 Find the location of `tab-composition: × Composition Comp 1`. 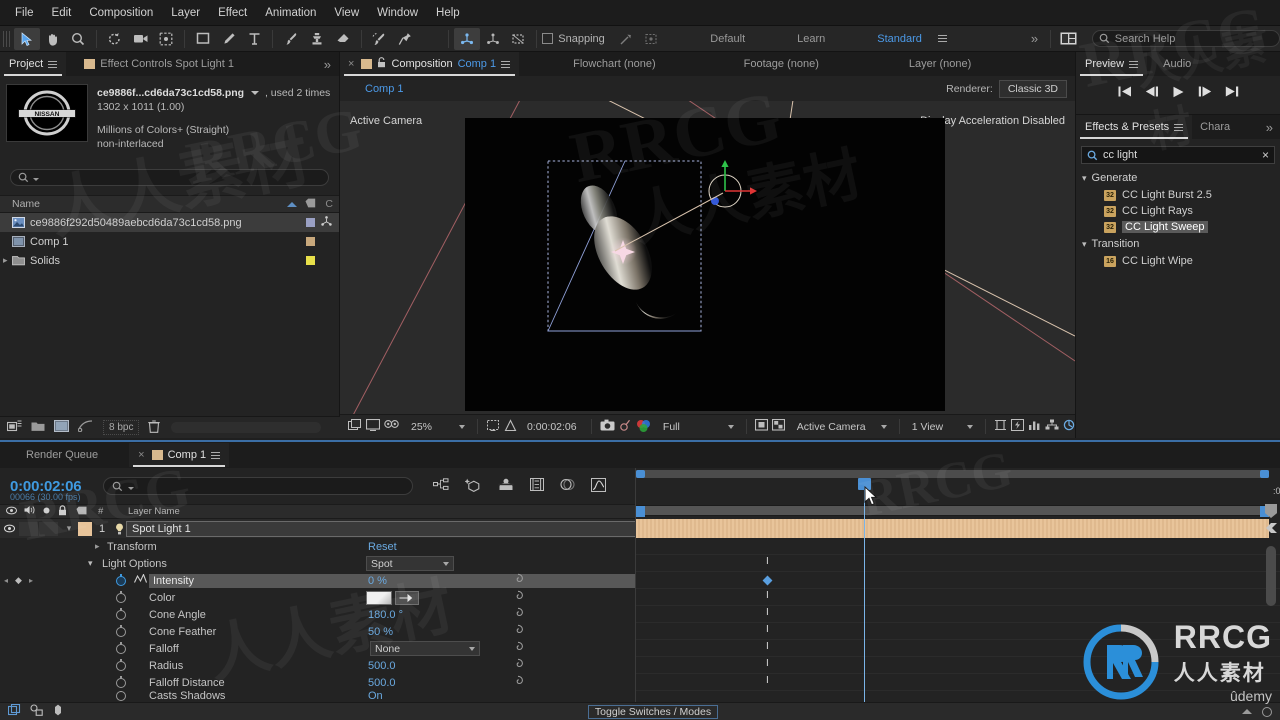

tab-composition: × Composition Comp 1 is located at coordinates (430, 64).